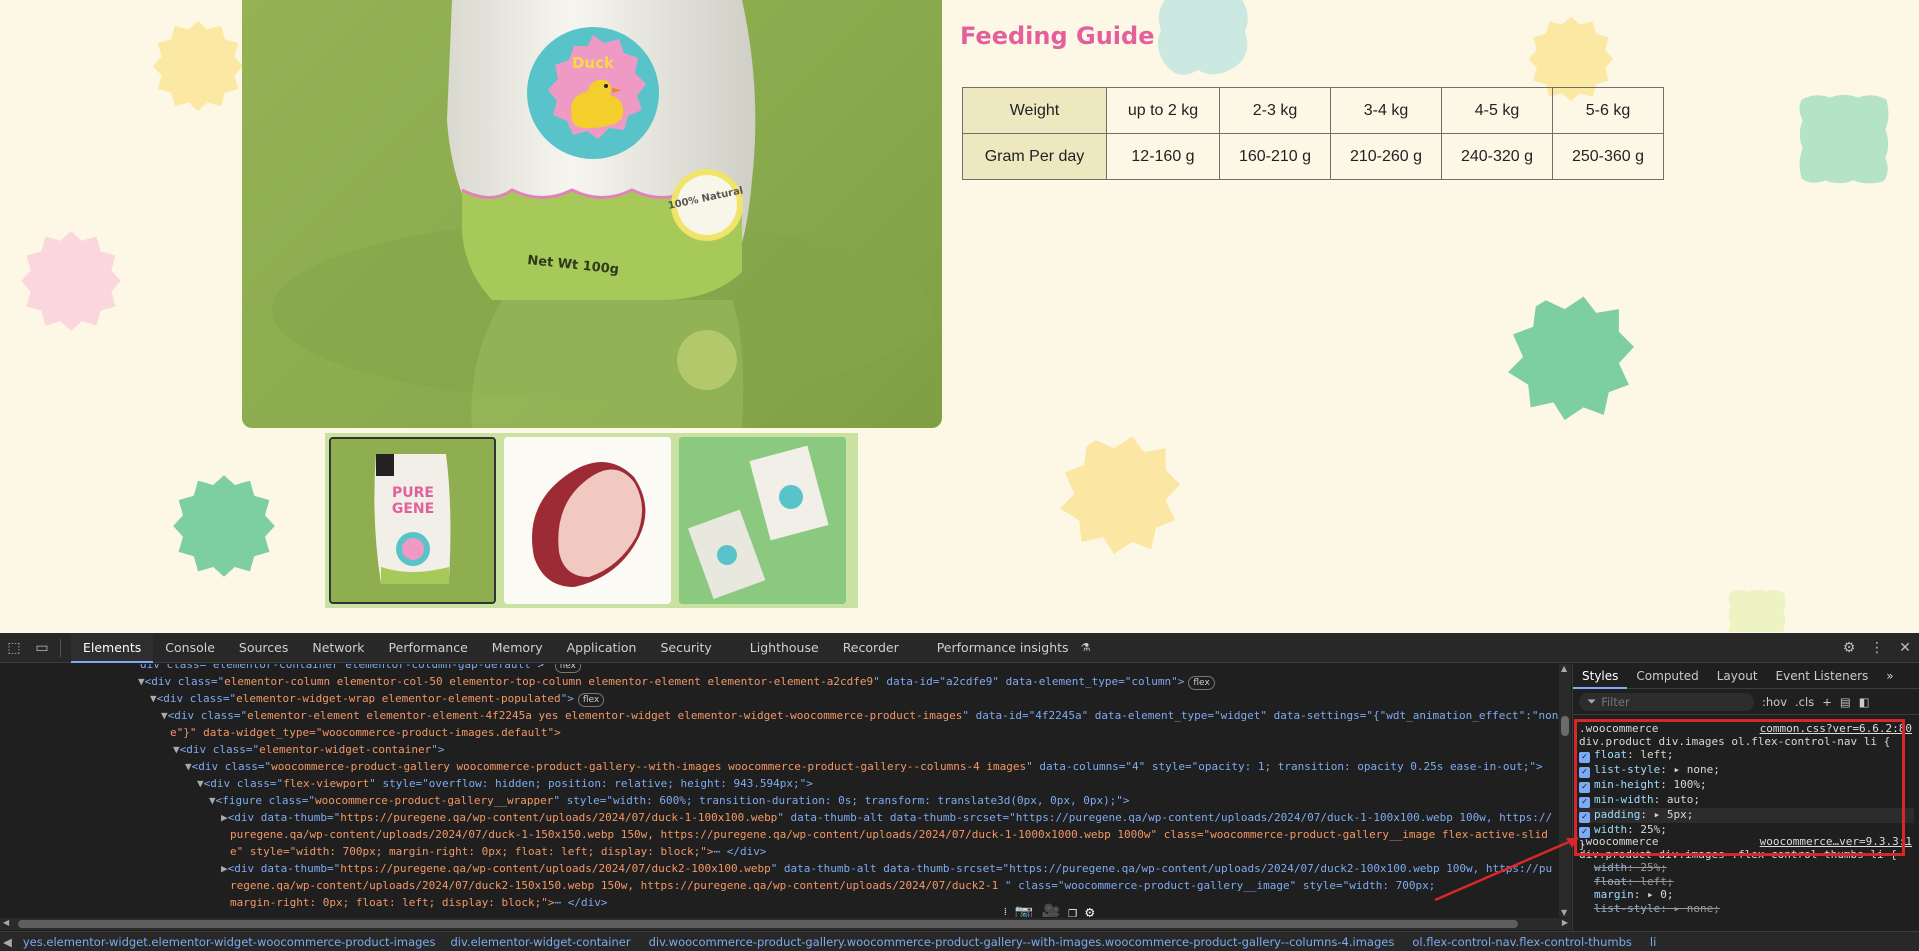 The width and height of the screenshot is (1919, 951). I want to click on tab-memory: Memory, so click(517, 648).